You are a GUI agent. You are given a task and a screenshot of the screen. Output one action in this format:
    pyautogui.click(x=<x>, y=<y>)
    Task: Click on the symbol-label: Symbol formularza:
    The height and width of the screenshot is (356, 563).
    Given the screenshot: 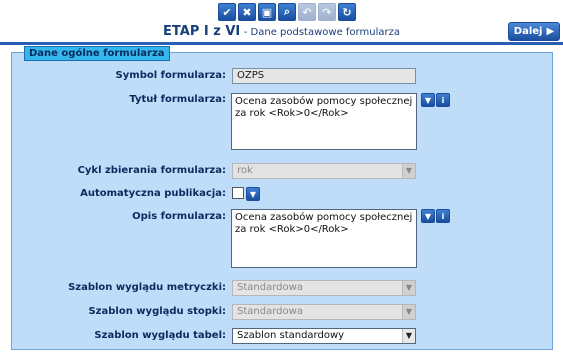 What is the action you would take?
    pyautogui.click(x=170, y=75)
    